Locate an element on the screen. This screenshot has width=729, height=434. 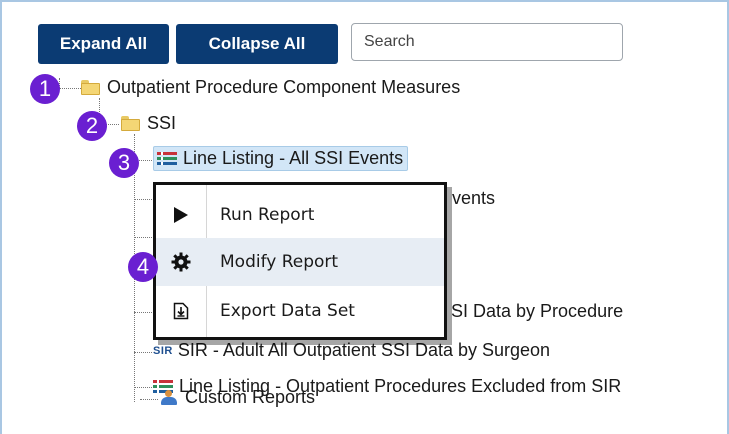
menu-item-label: Export Data Set is located at coordinates (287, 311).